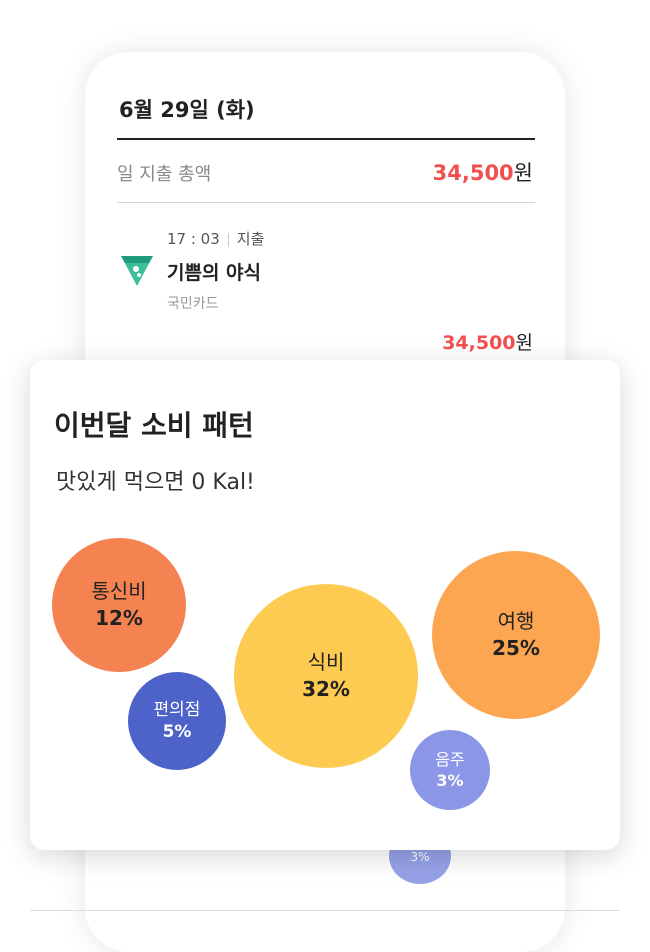 The width and height of the screenshot is (650, 952). I want to click on bubble-percent: 25%, so click(516, 648).